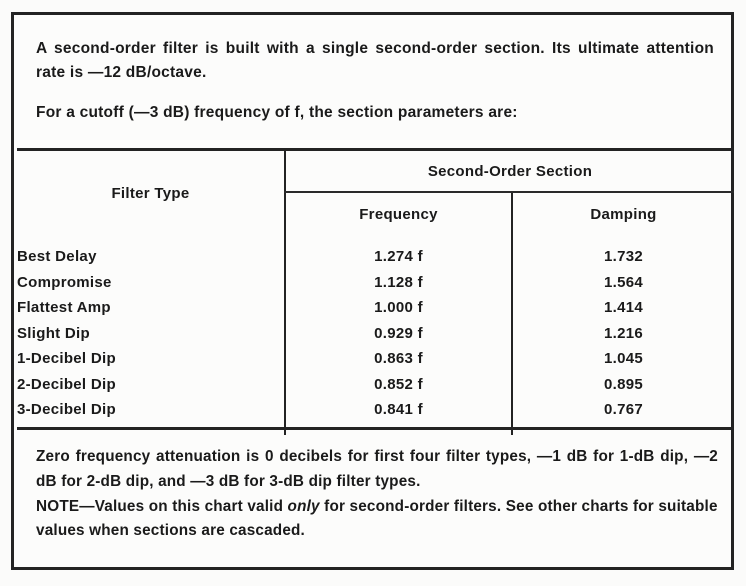 The width and height of the screenshot is (746, 586). What do you see at coordinates (622, 308) in the screenshot?
I see `cell-damping: 1.414` at bounding box center [622, 308].